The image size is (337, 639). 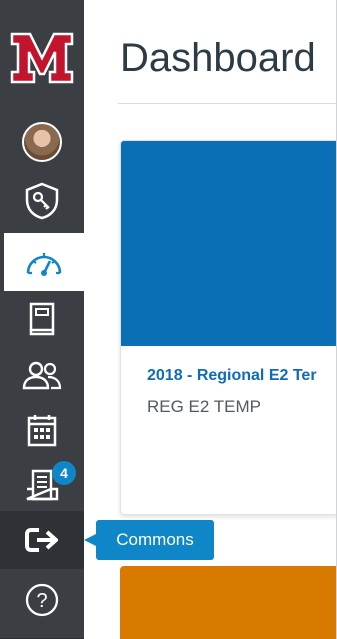 What do you see at coordinates (227, 103) in the screenshot?
I see `header-divider` at bounding box center [227, 103].